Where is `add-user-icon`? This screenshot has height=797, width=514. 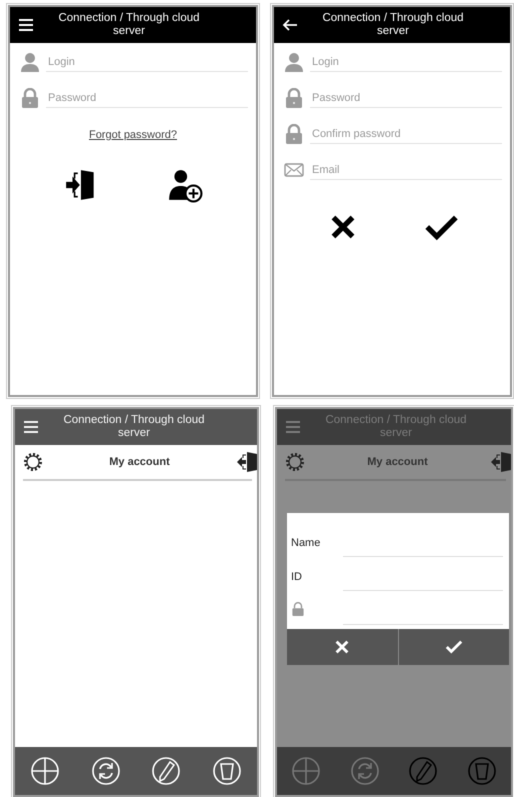 add-user-icon is located at coordinates (184, 185).